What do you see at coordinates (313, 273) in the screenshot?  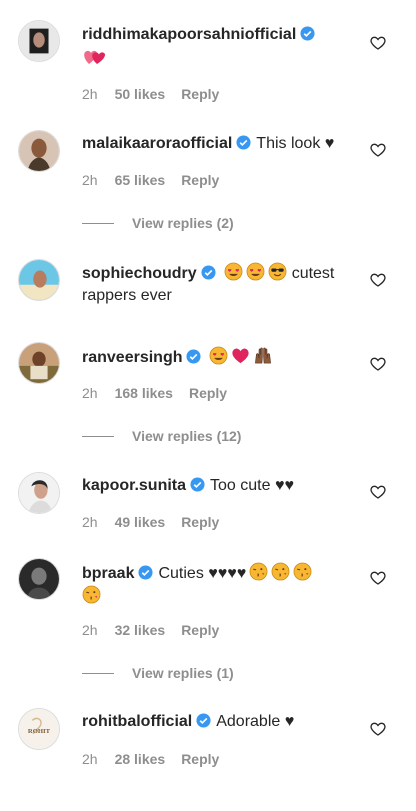 I see `comment-text: cutest` at bounding box center [313, 273].